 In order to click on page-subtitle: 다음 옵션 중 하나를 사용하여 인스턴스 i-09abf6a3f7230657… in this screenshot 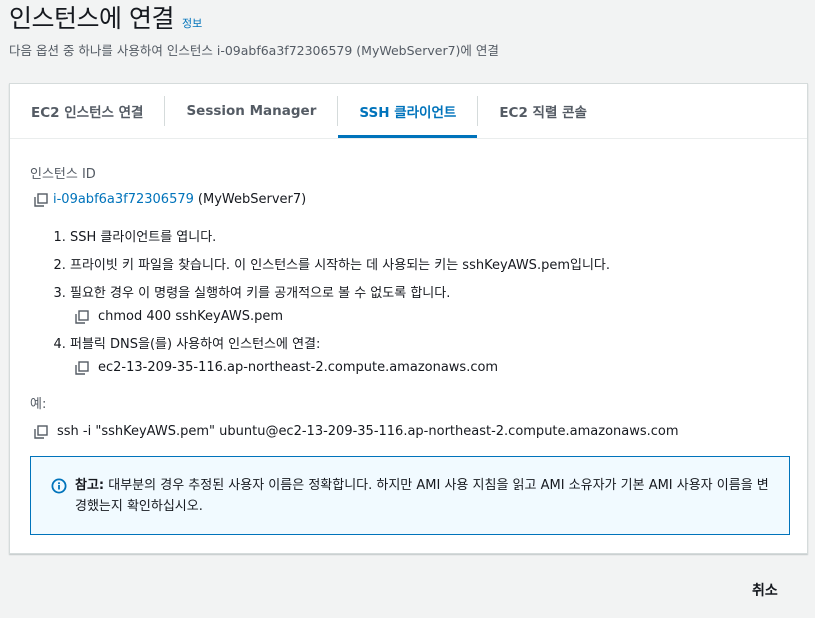, I will do `click(254, 50)`.